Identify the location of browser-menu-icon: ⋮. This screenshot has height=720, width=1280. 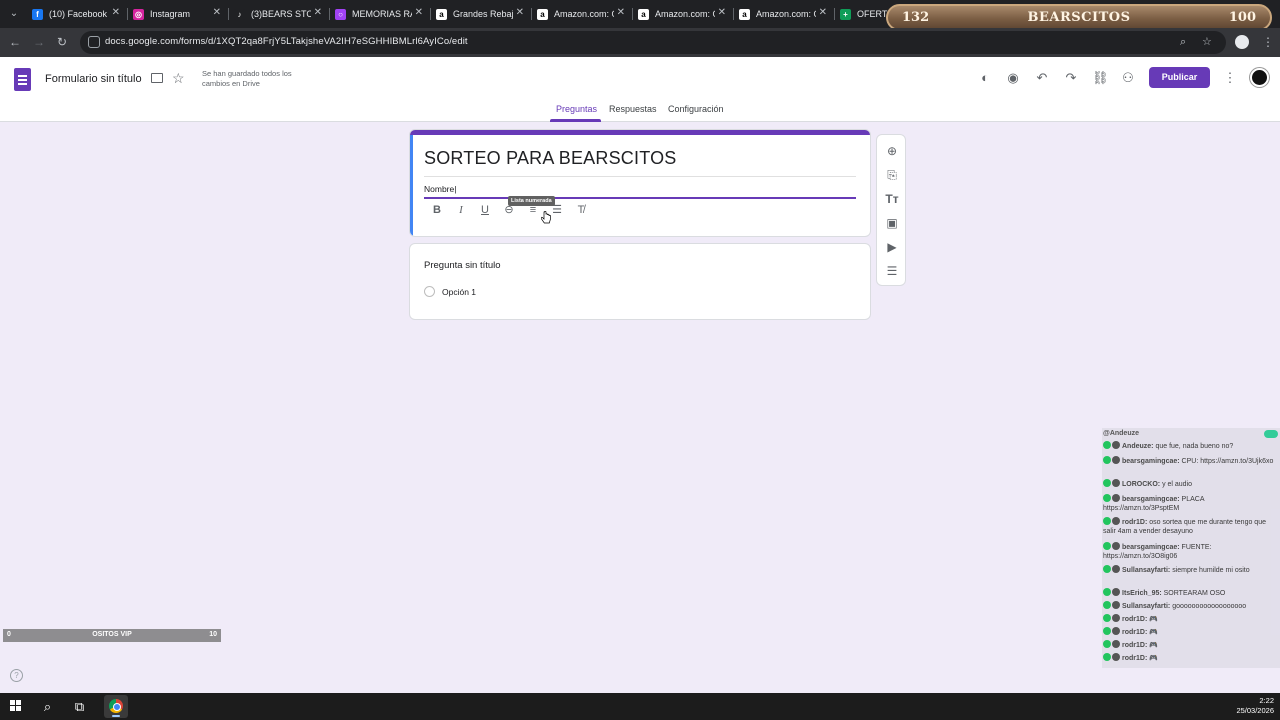
(1268, 42).